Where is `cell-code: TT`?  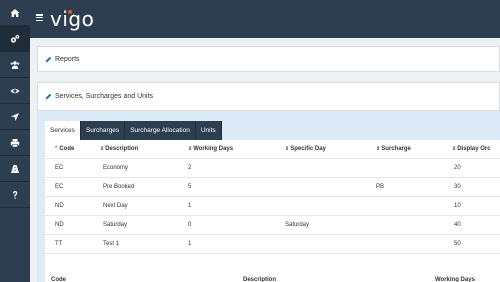 cell-code: TT is located at coordinates (59, 244).